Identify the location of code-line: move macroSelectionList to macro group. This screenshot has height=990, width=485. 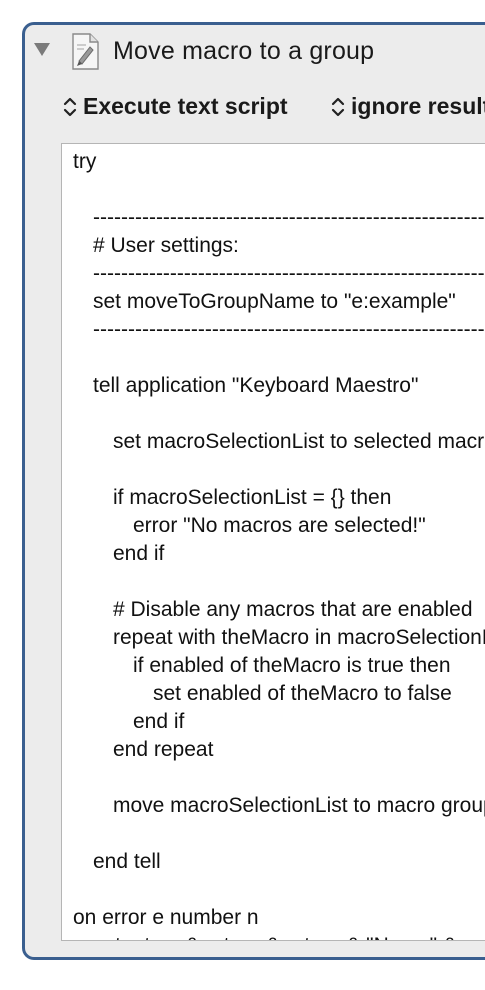
(299, 805).